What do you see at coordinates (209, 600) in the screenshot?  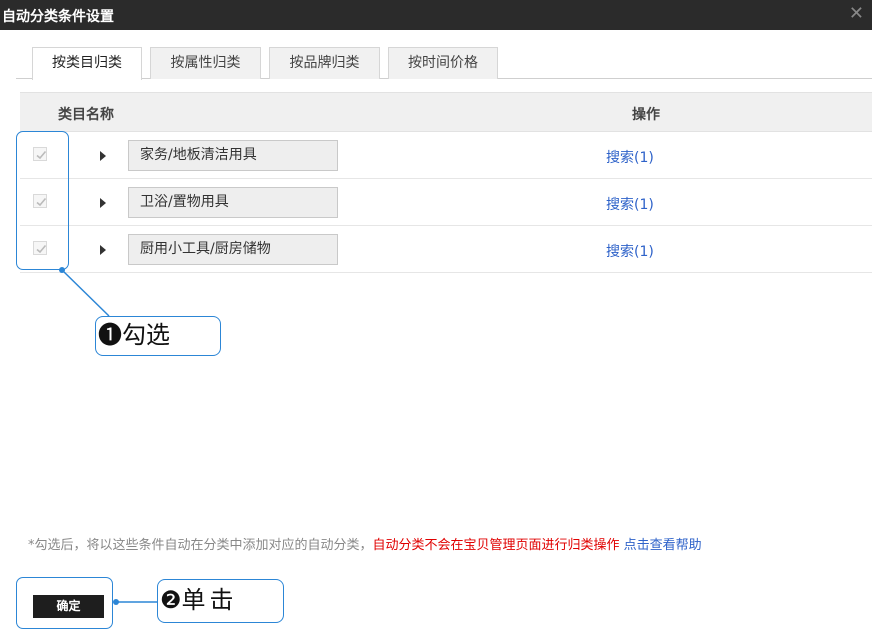 I see `callout-text: 单击` at bounding box center [209, 600].